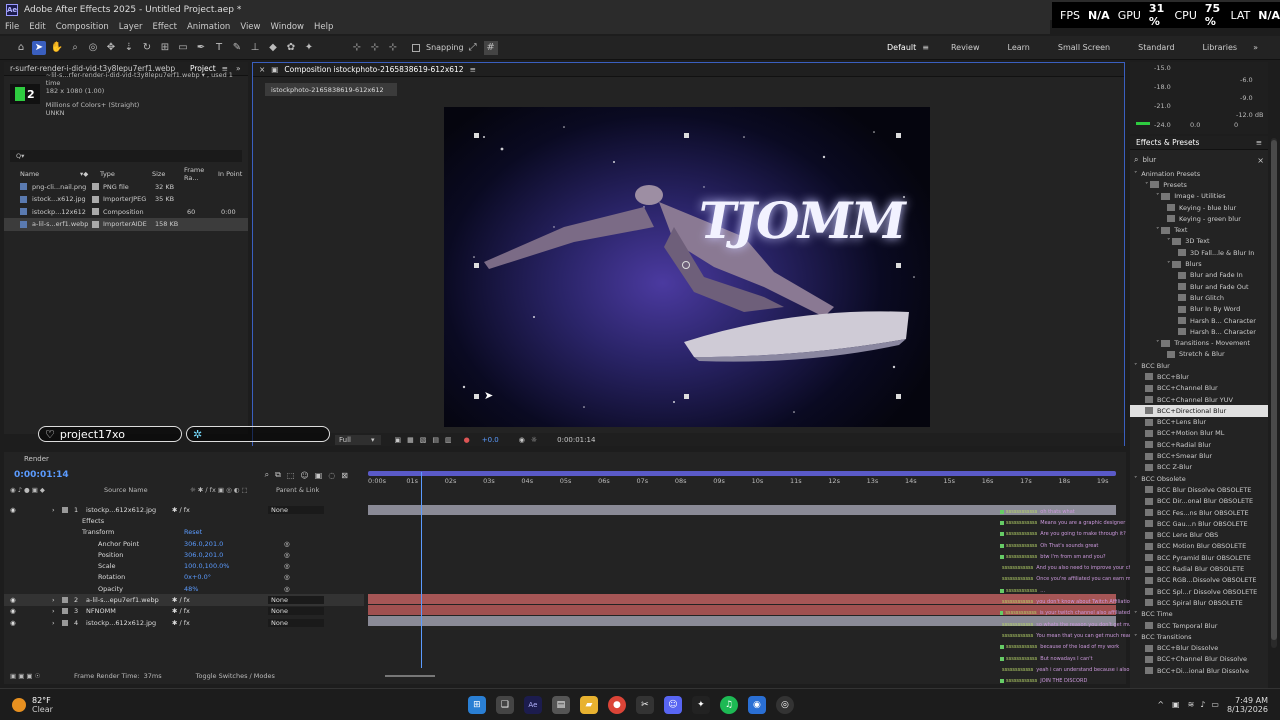  I want to click on effects-tree-item: Stretch & Blur, so click(1199, 354).